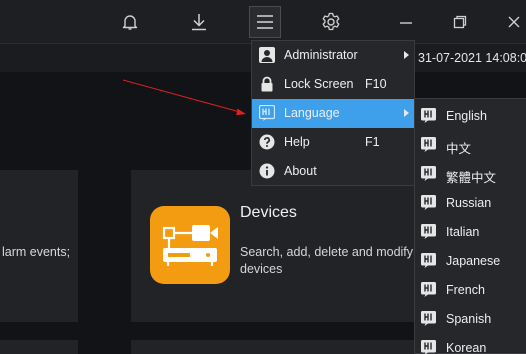 The image size is (526, 354). I want to click on language-label: Japanese, so click(473, 261).